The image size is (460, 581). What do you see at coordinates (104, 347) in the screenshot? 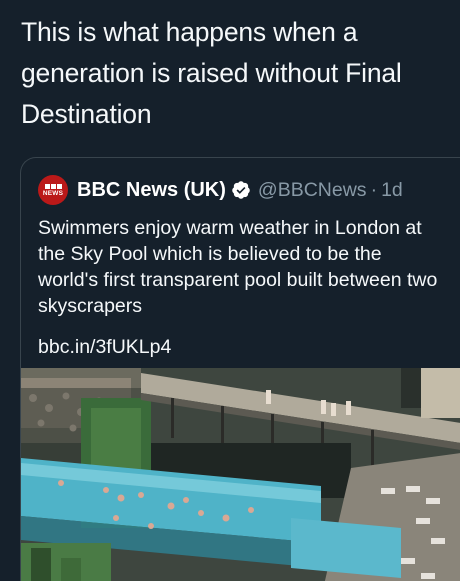
I see `quoted-tweet-link: bbc.in/3fUKLp4` at bounding box center [104, 347].